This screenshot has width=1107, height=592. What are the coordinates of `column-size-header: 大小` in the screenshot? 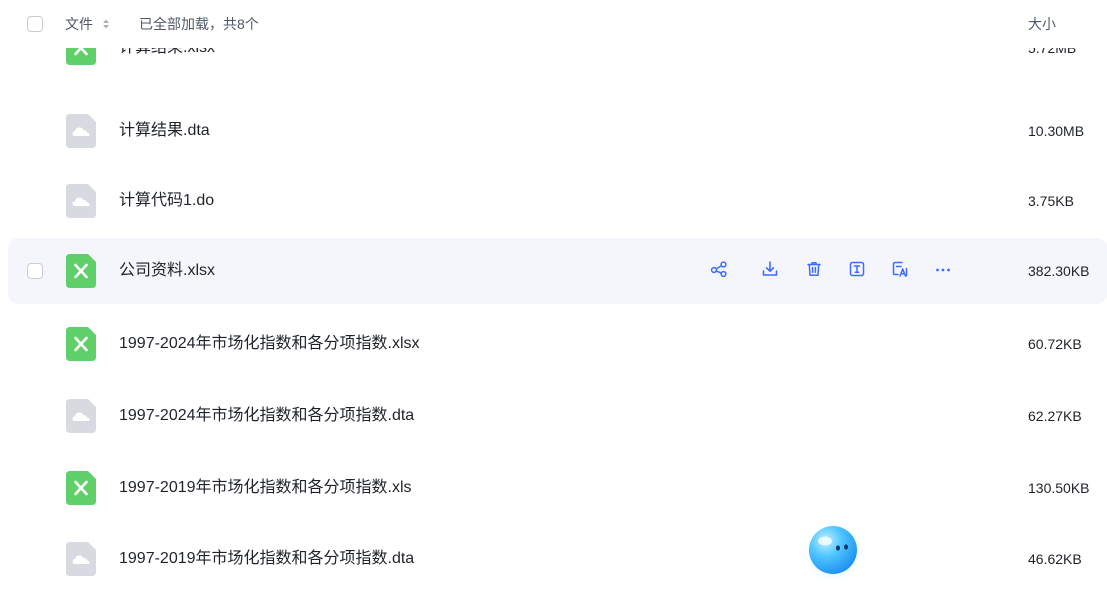 It's located at (1042, 24).